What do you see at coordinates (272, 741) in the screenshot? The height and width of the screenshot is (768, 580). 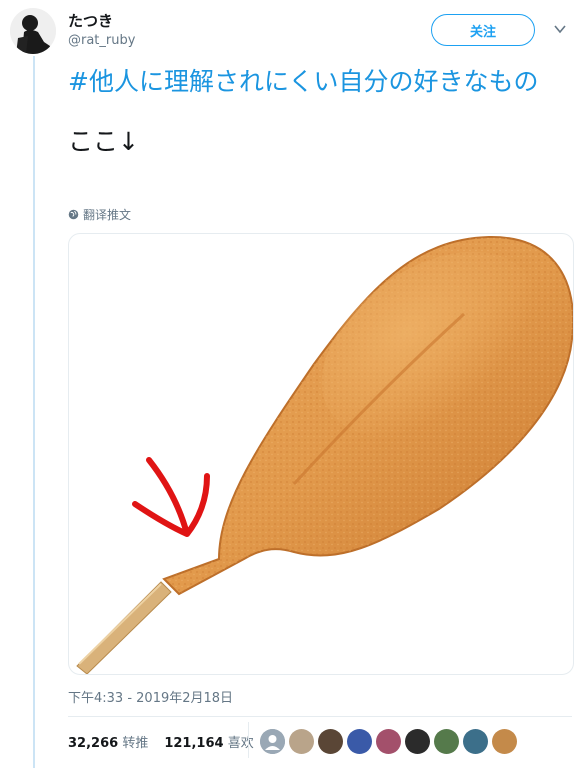 I see `default-avatar-icon` at bounding box center [272, 741].